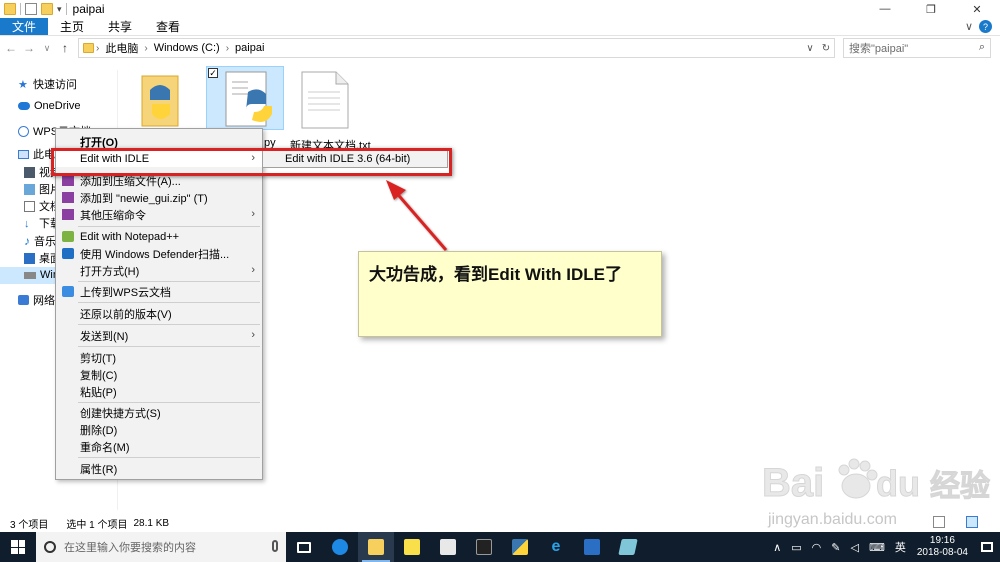 Image resolution: width=1000 pixels, height=562 pixels. What do you see at coordinates (45, 242) in the screenshot?
I see `nav-label: 音乐` at bounding box center [45, 242].